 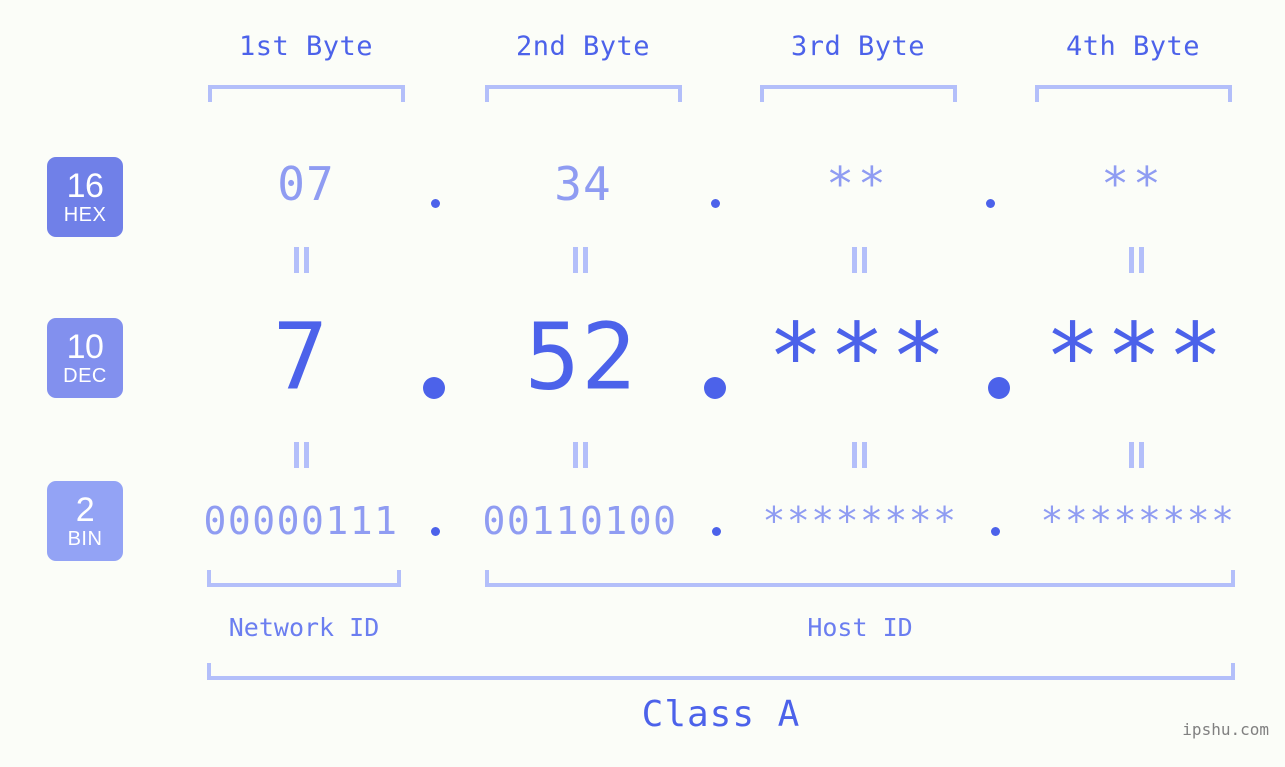 What do you see at coordinates (301, 357) in the screenshot?
I see `dec-value-byte-1: 7` at bounding box center [301, 357].